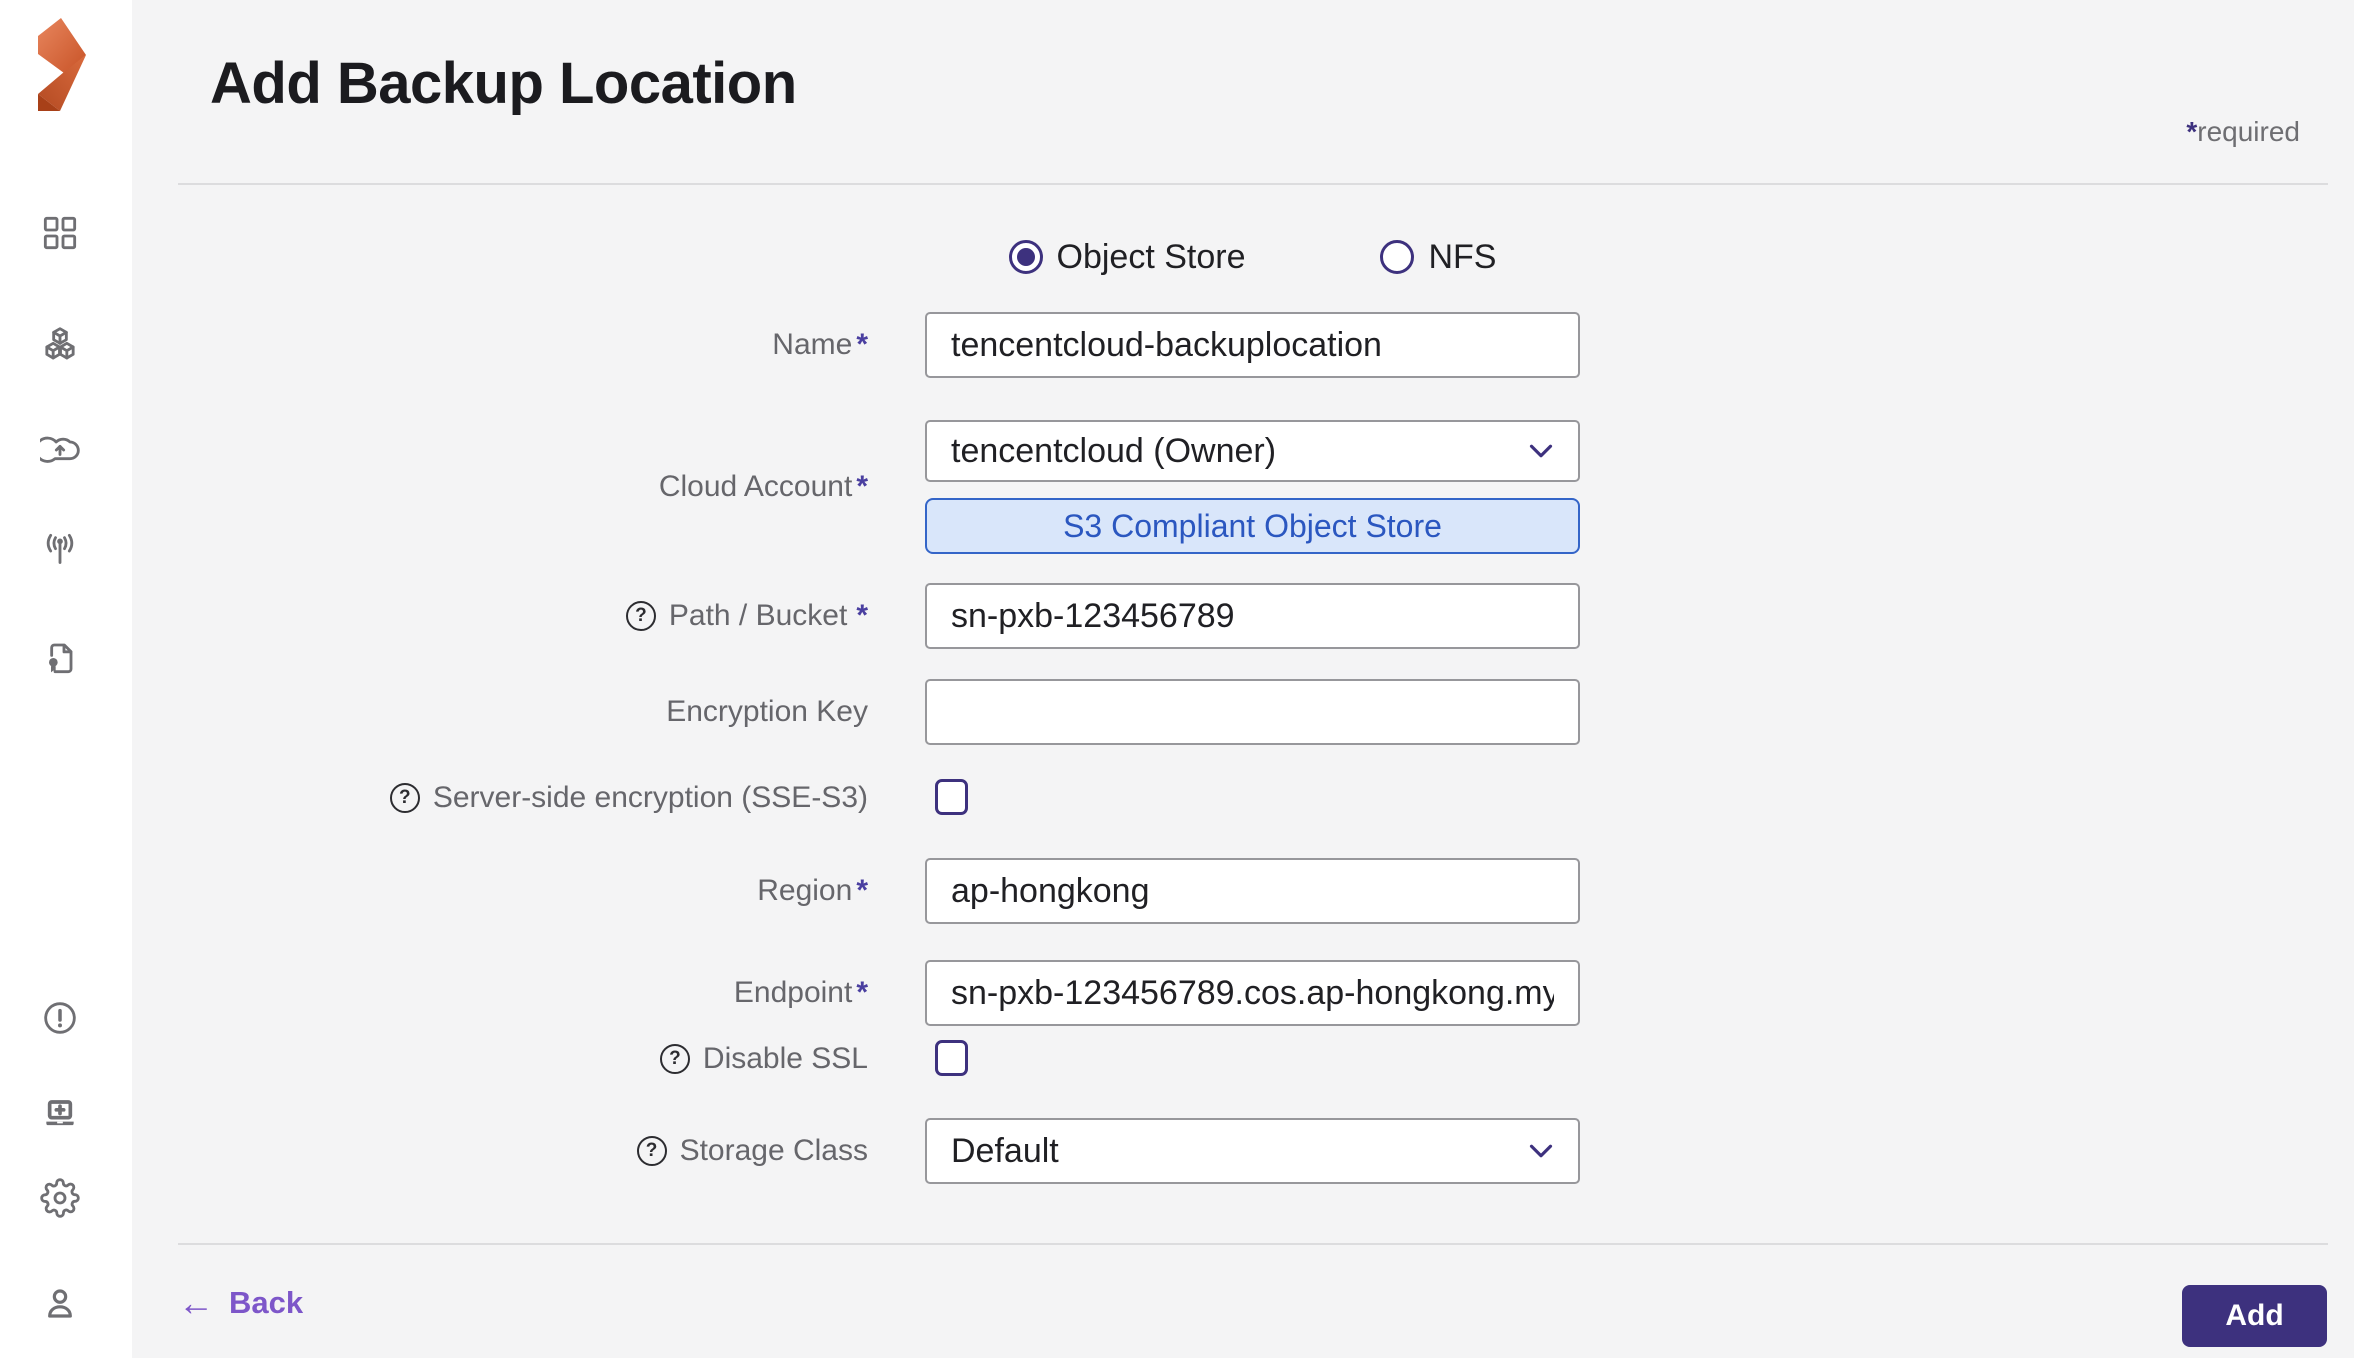 Image resolution: width=2354 pixels, height=1358 pixels. Describe the element at coordinates (60, 550) in the screenshot. I see `monitoring-icon` at that location.